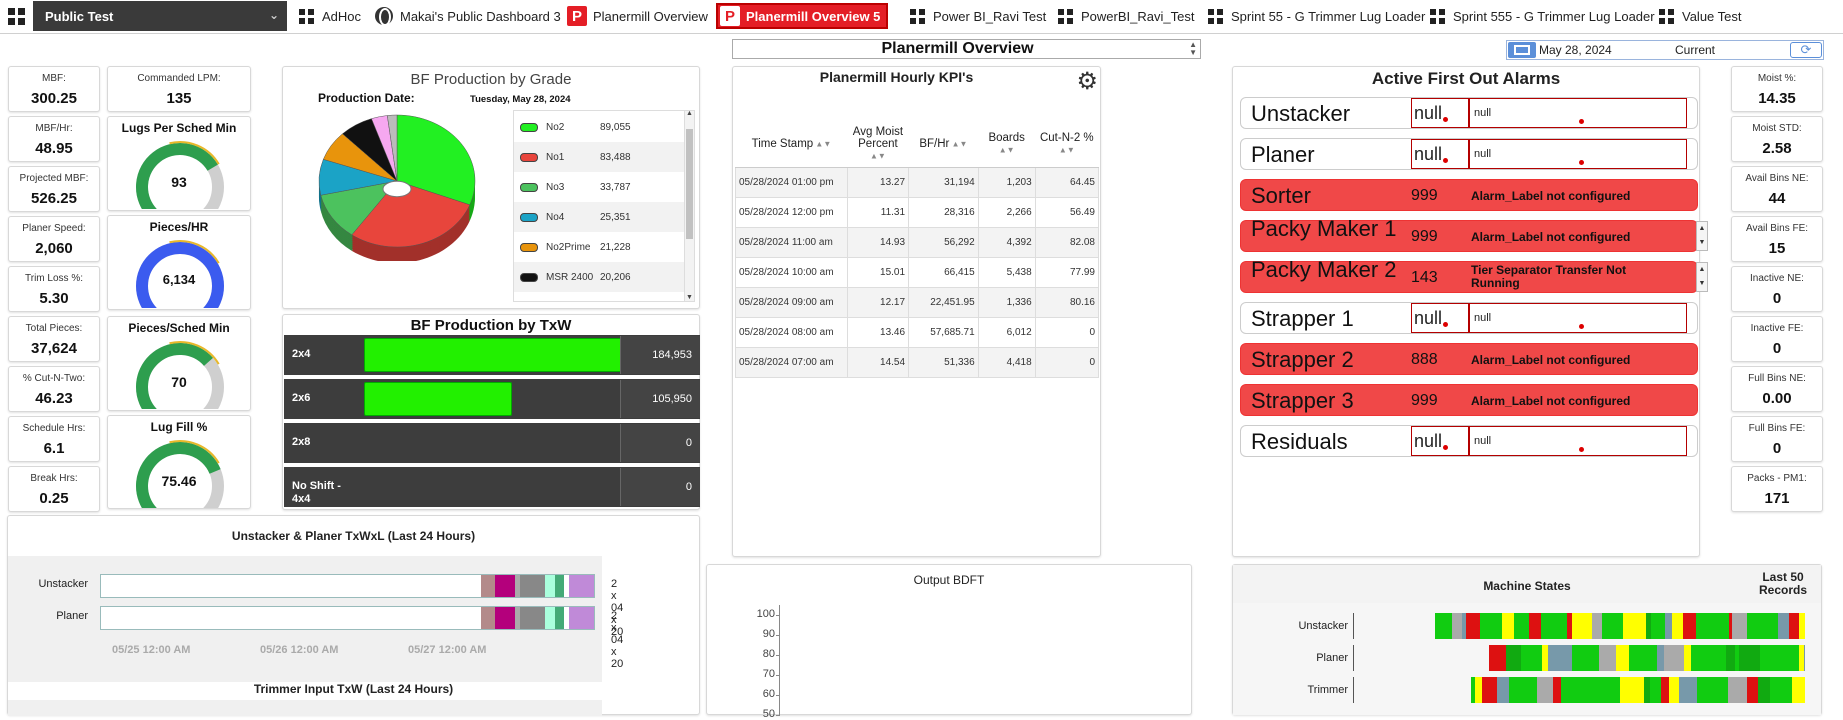 The image size is (1843, 720). What do you see at coordinates (179, 78) in the screenshot?
I see `metric-label: Commanded LPM:` at bounding box center [179, 78].